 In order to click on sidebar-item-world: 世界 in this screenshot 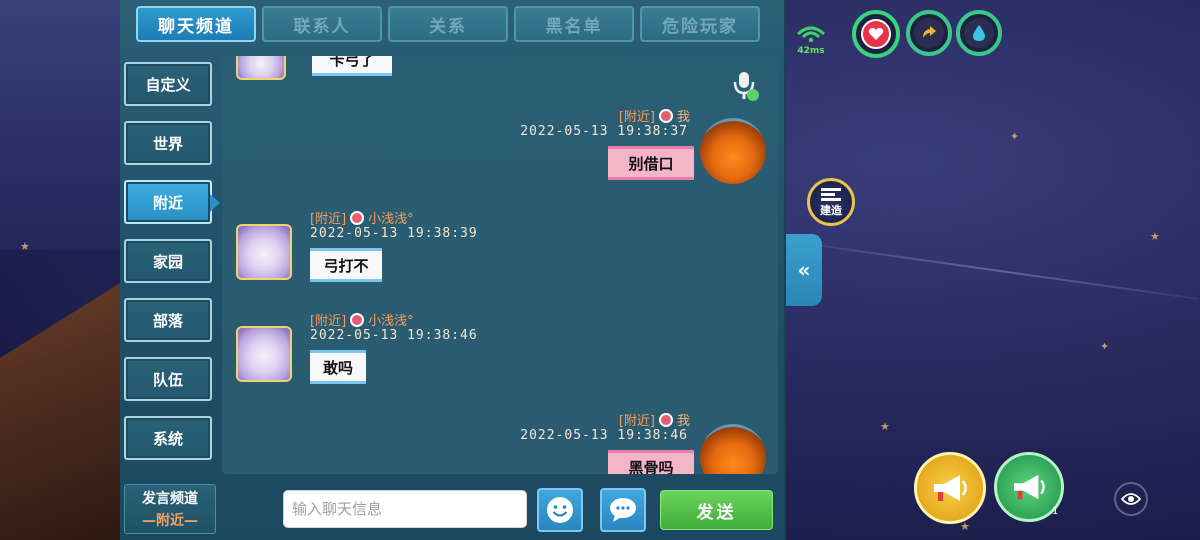, I will do `click(168, 143)`.